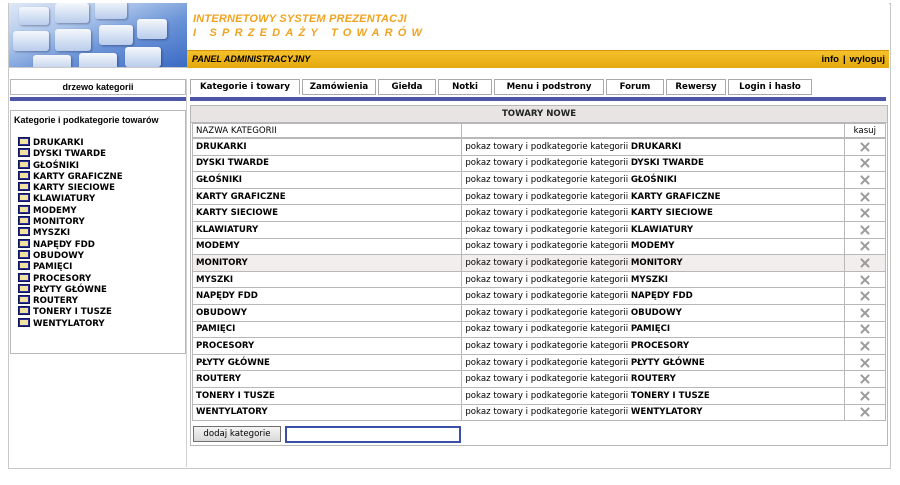 Image resolution: width=900 pixels, height=485 pixels. I want to click on tree-item: WENTYLATORY, so click(70, 323).